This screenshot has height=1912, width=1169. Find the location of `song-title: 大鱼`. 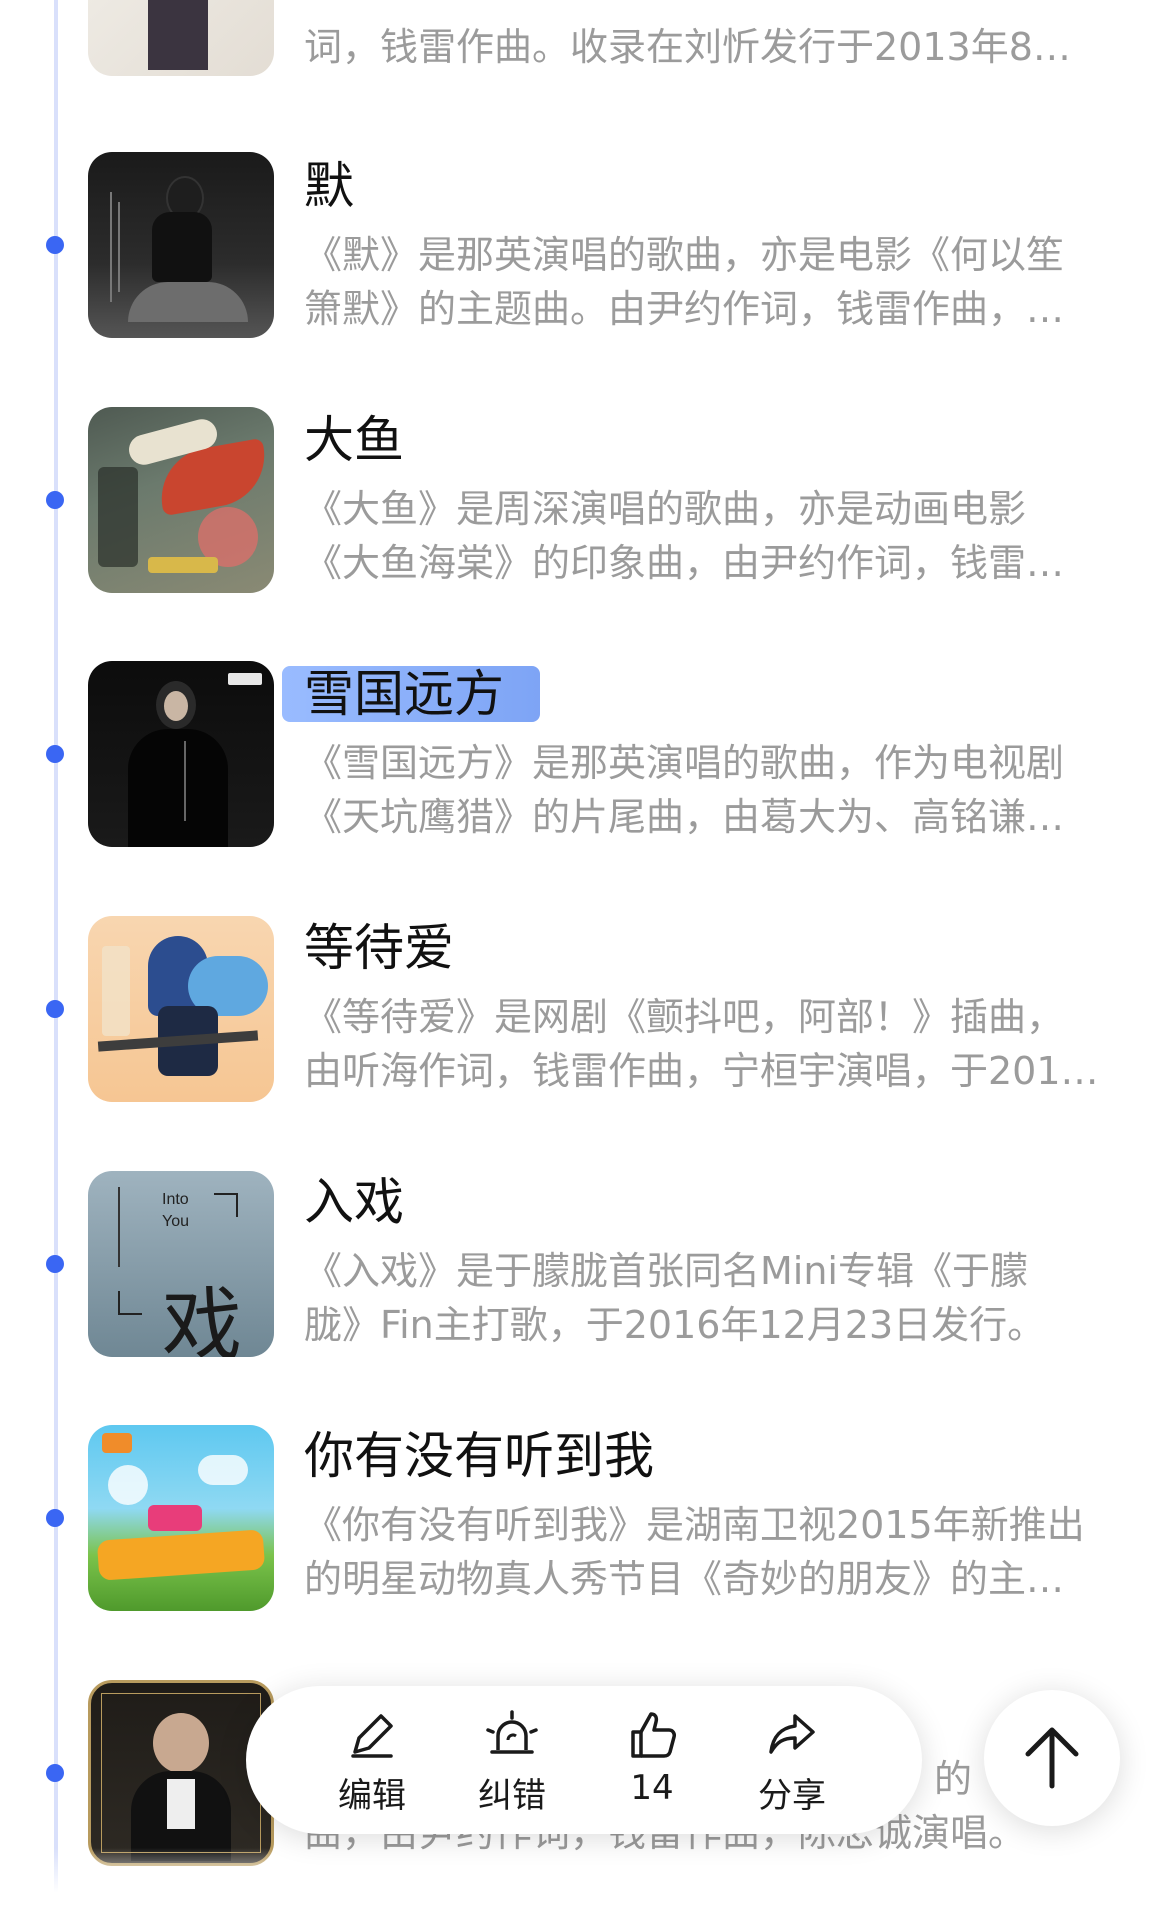

song-title: 大鱼 is located at coordinates (354, 440).